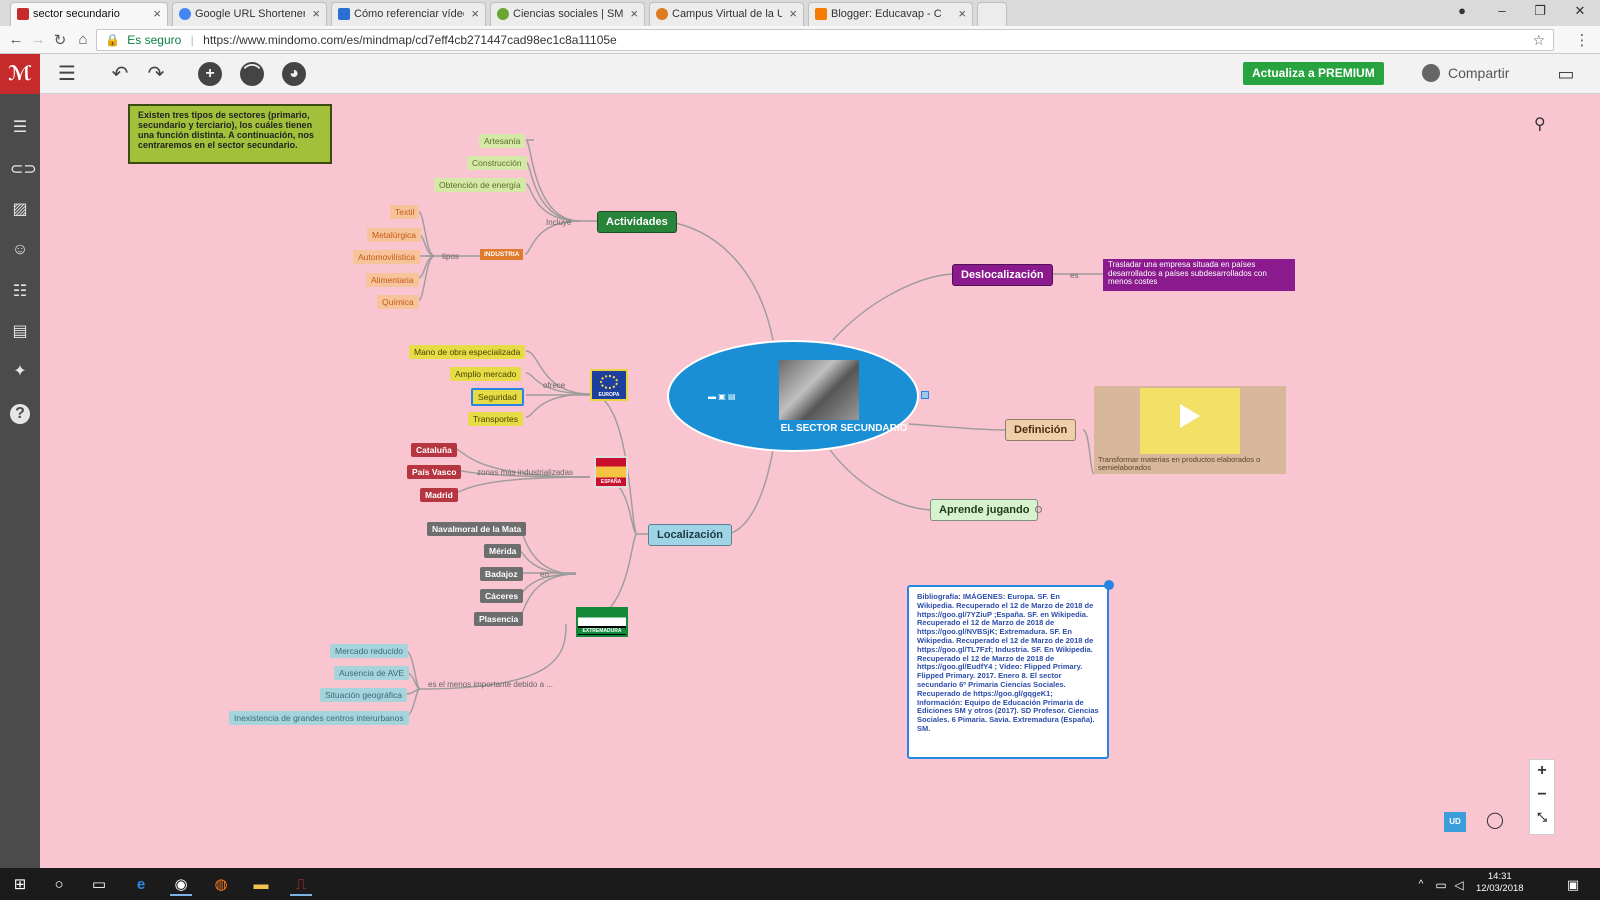 This screenshot has height=900, width=1600. I want to click on new-tab-button, so click(992, 14).